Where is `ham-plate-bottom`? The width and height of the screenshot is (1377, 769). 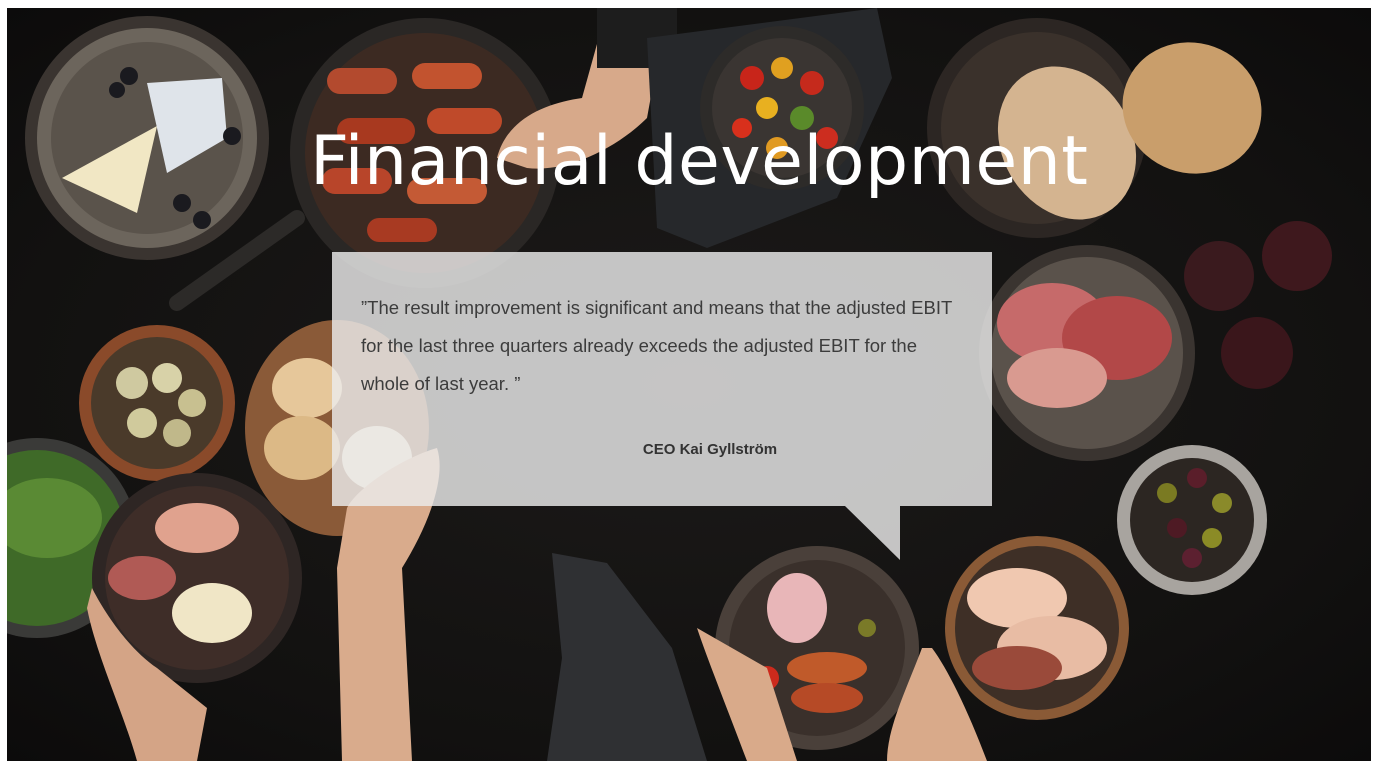 ham-plate-bottom is located at coordinates (1037, 628).